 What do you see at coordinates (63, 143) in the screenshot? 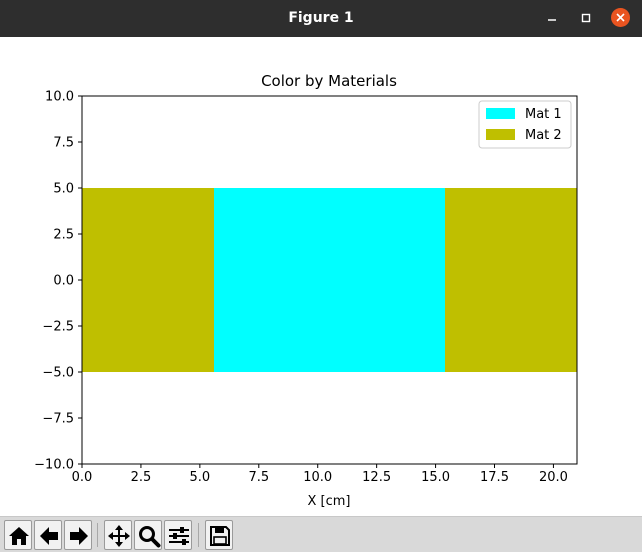
I see `y-tick-label: 7.5` at bounding box center [63, 143].